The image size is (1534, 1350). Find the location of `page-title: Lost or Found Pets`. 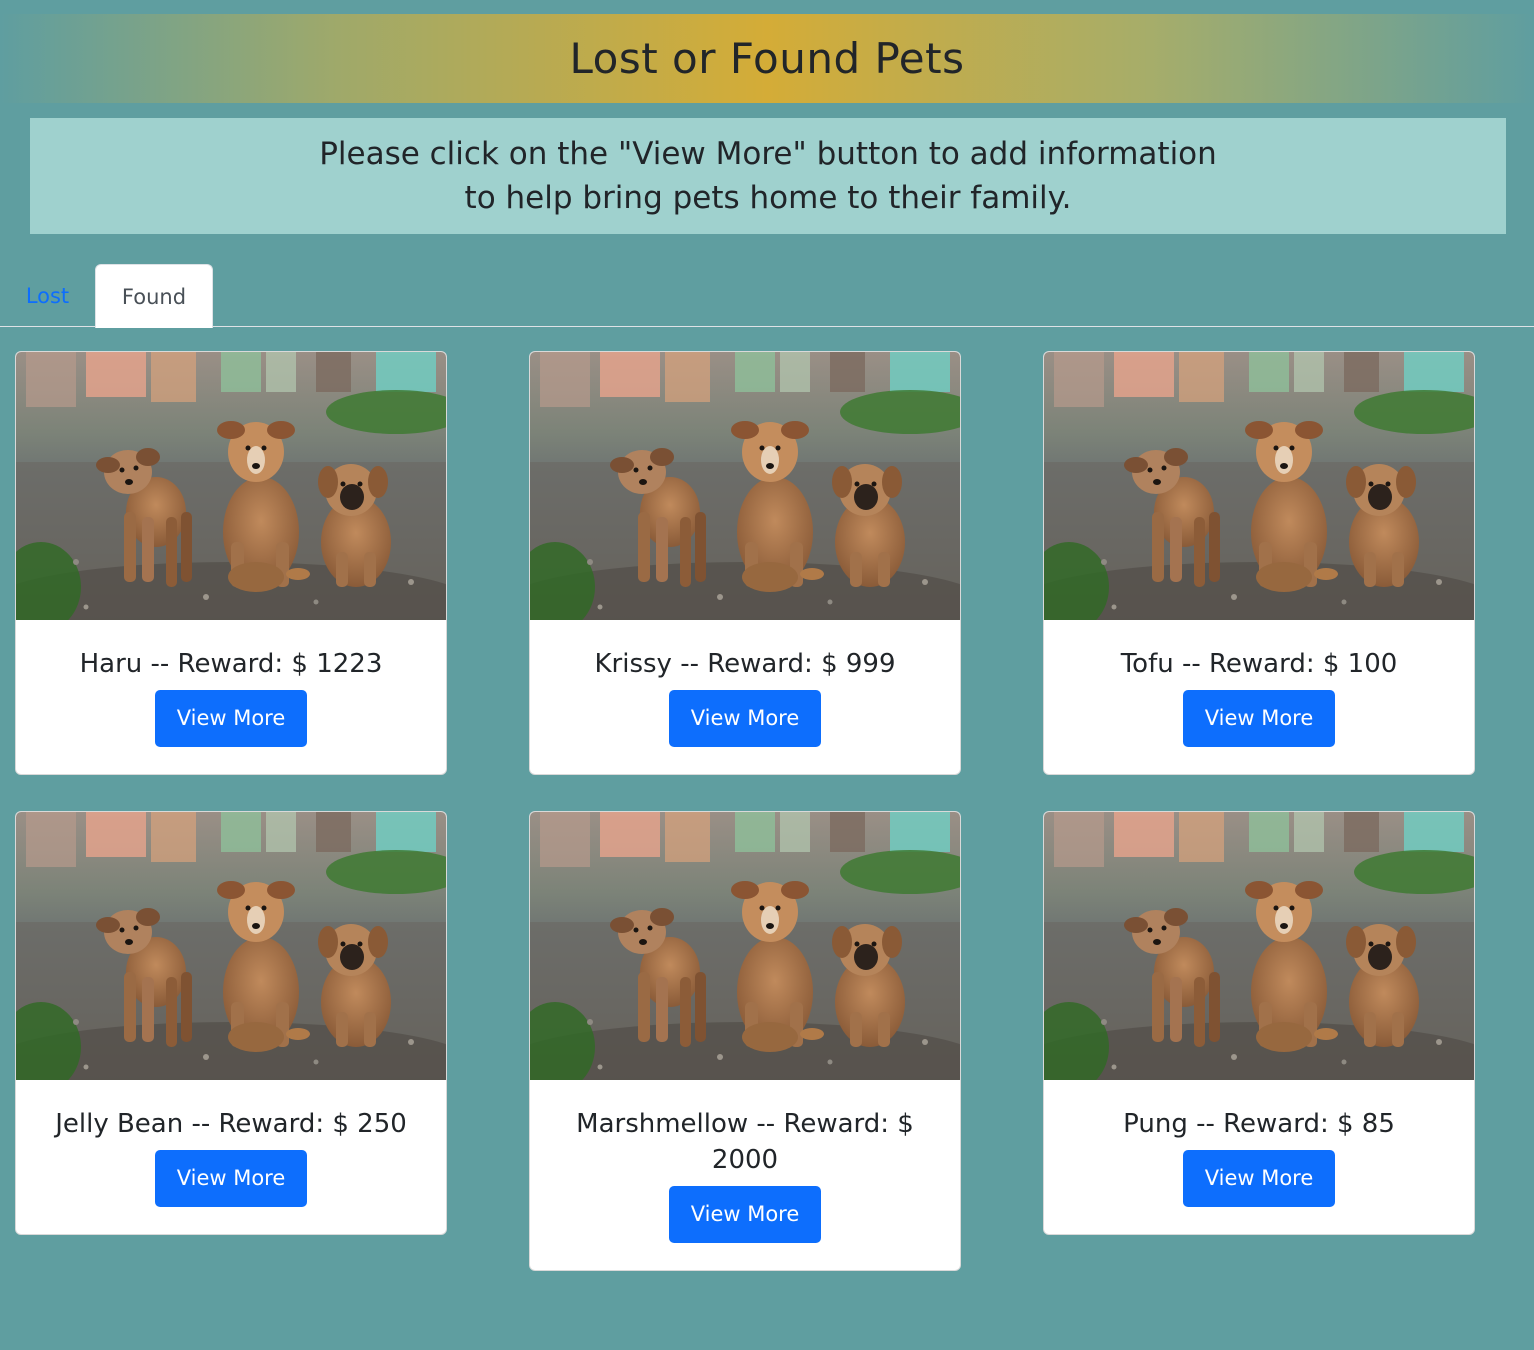

page-title: Lost or Found Pets is located at coordinates (767, 58).